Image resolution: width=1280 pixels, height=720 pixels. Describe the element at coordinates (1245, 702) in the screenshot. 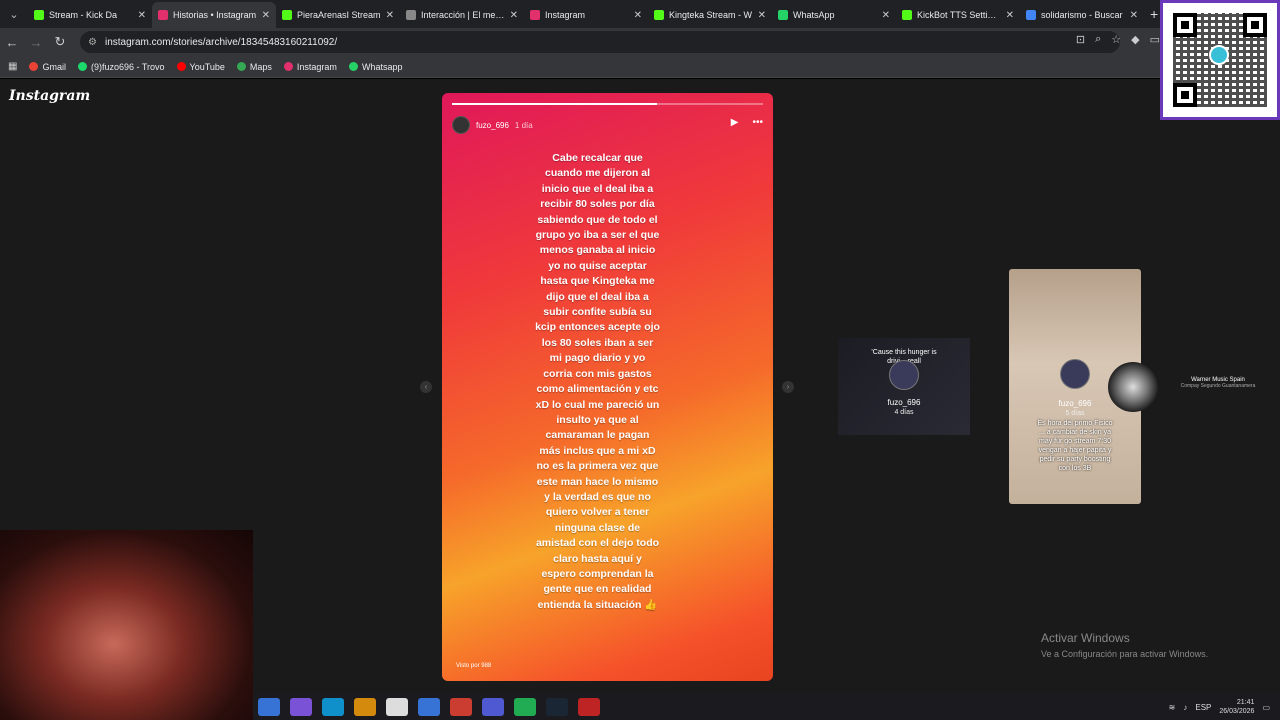

I see `clock-time: 21:41` at that location.